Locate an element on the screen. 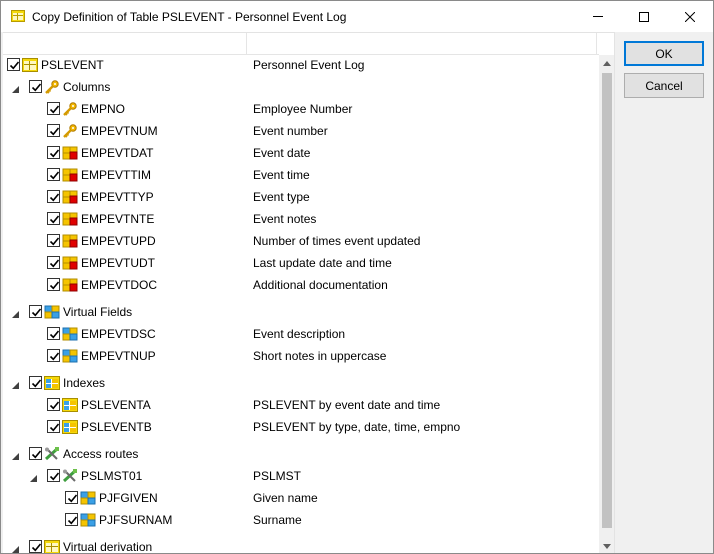 The height and width of the screenshot is (554, 714). node-description: Employee Number is located at coordinates (303, 109).